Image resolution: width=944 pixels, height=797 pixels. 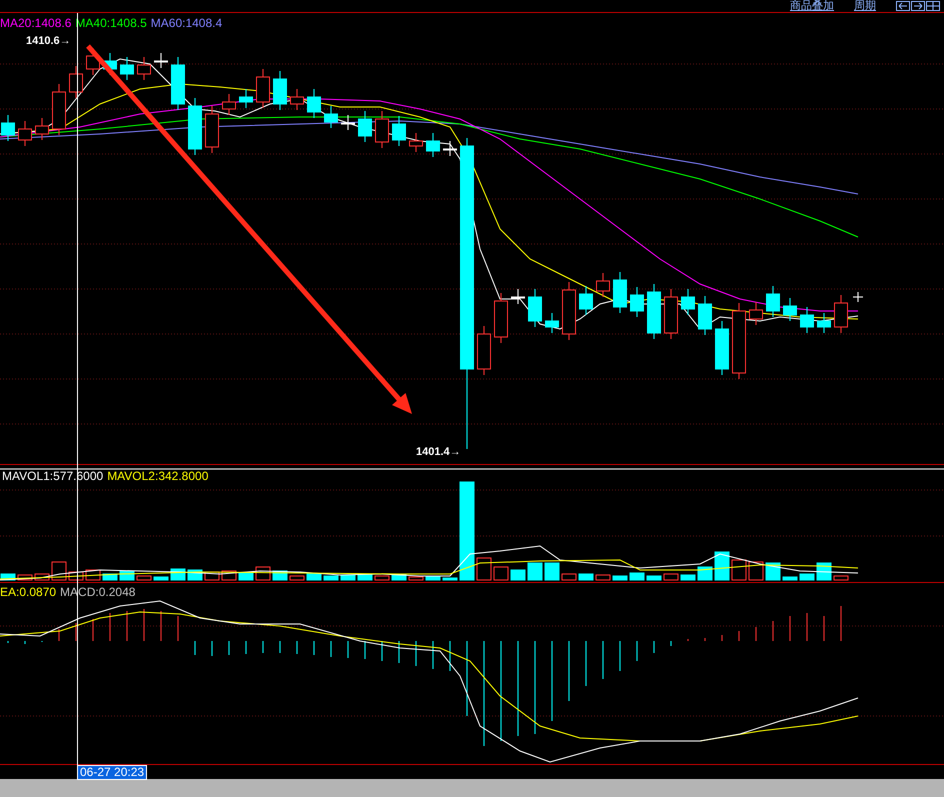 I want to click on low-price-label: 1401.4→, so click(x=438, y=452).